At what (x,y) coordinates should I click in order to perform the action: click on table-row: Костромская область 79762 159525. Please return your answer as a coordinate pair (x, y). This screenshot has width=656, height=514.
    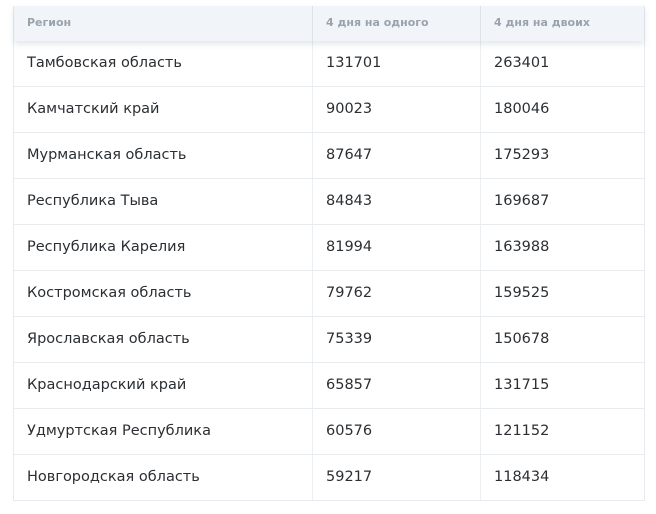
    Looking at the image, I should click on (329, 294).